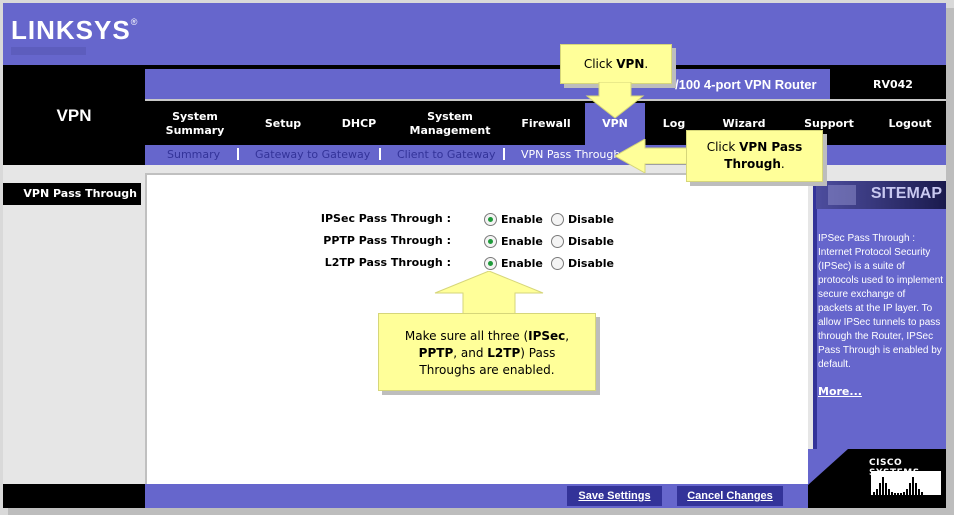  Describe the element at coordinates (490, 241) in the screenshot. I see `pptp-enable-radio` at that location.